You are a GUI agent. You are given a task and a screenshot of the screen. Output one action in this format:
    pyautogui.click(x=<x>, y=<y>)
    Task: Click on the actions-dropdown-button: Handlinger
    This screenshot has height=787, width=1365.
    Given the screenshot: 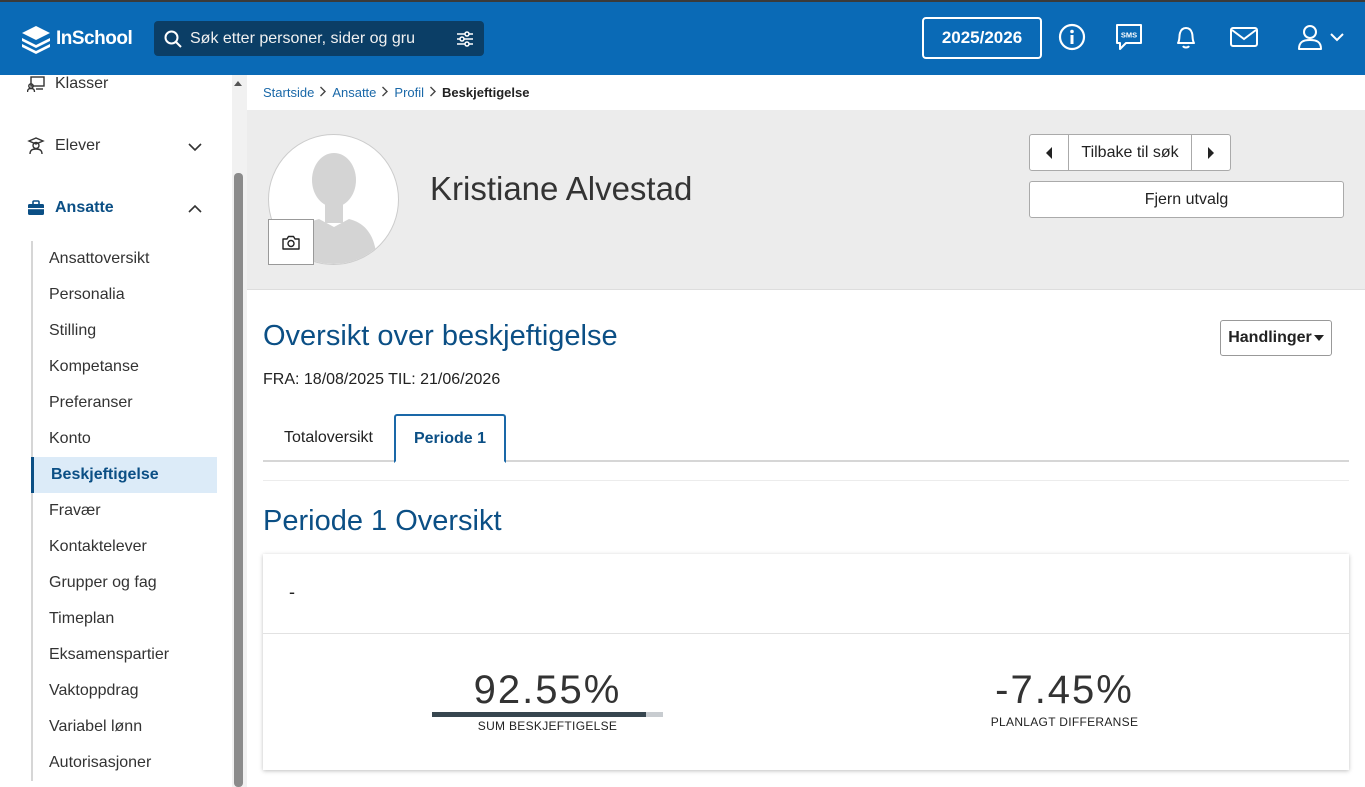 What is the action you would take?
    pyautogui.click(x=1276, y=338)
    